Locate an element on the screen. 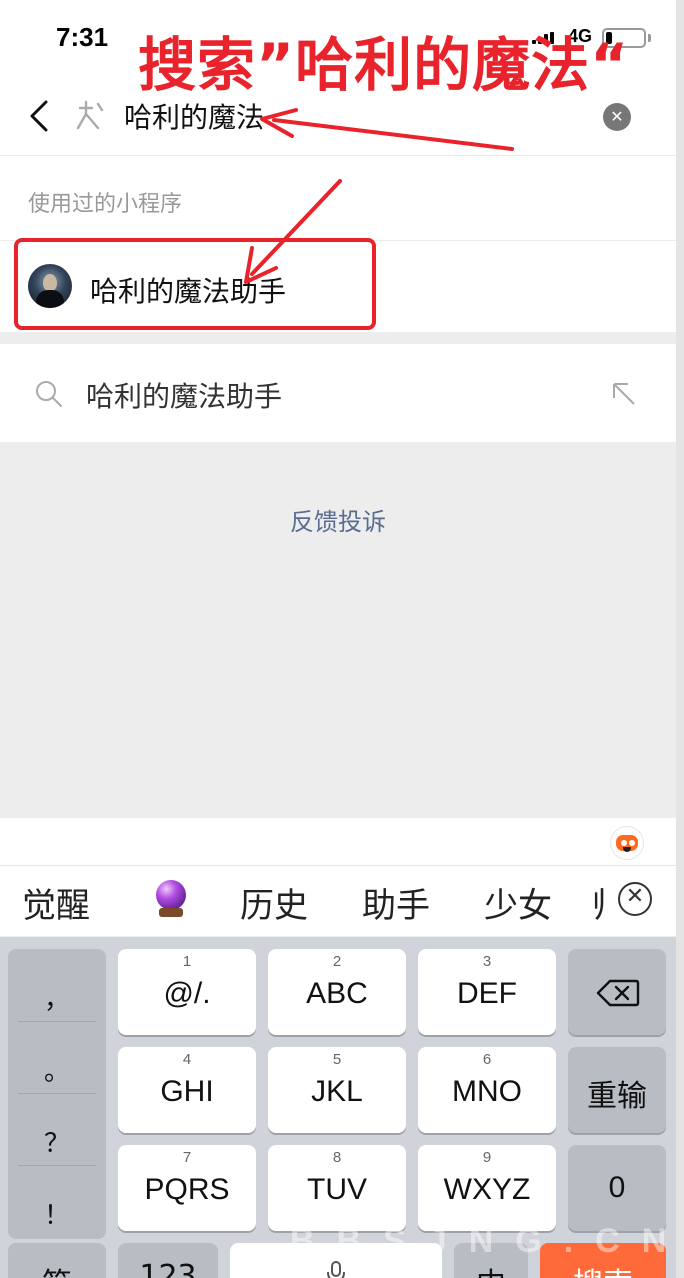  key-1: 1 @/. is located at coordinates (187, 992).